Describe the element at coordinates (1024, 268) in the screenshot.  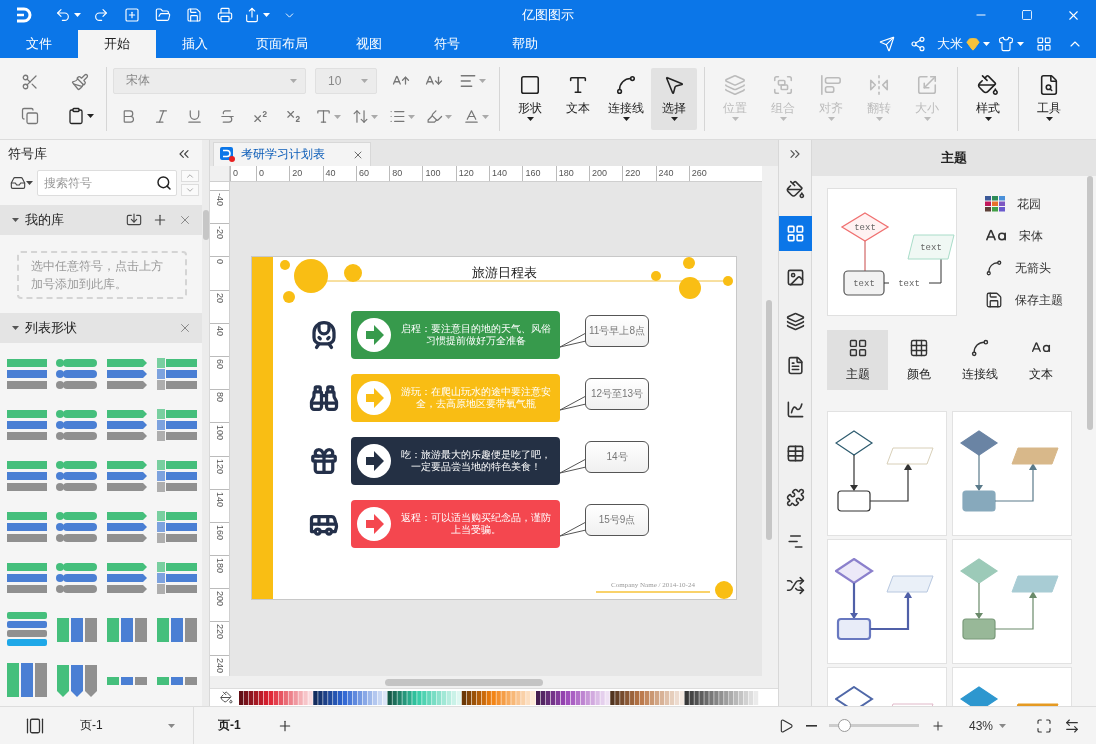
I see `theme-option: 无箭头` at that location.